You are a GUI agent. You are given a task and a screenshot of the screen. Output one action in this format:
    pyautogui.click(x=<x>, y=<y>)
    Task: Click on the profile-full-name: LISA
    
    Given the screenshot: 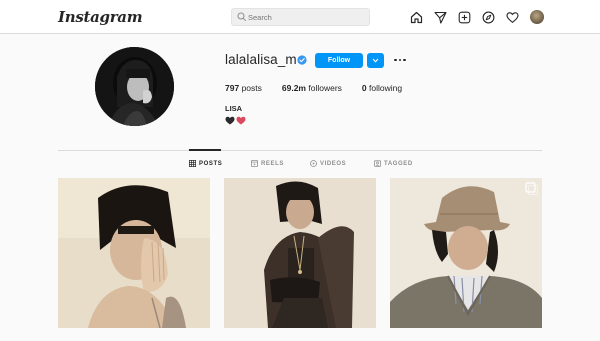 What is the action you would take?
    pyautogui.click(x=234, y=108)
    